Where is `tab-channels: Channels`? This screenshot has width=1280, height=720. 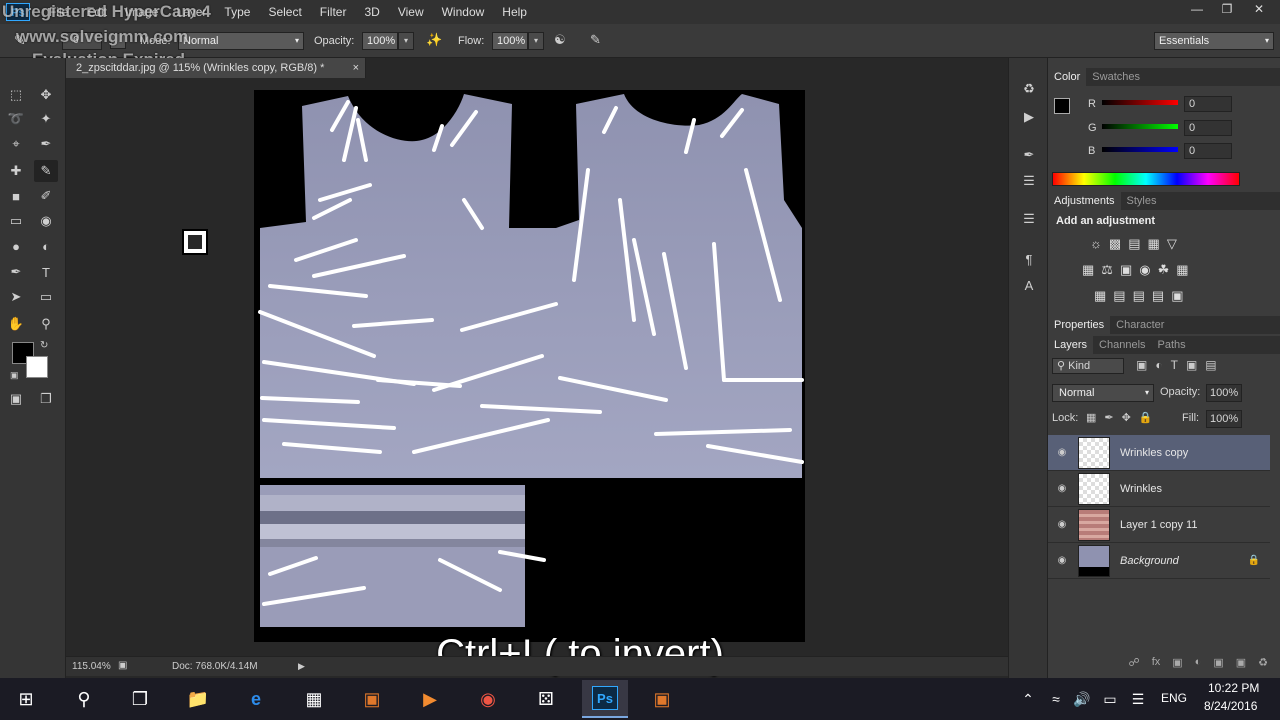
tab-channels: Channels is located at coordinates (1122, 345).